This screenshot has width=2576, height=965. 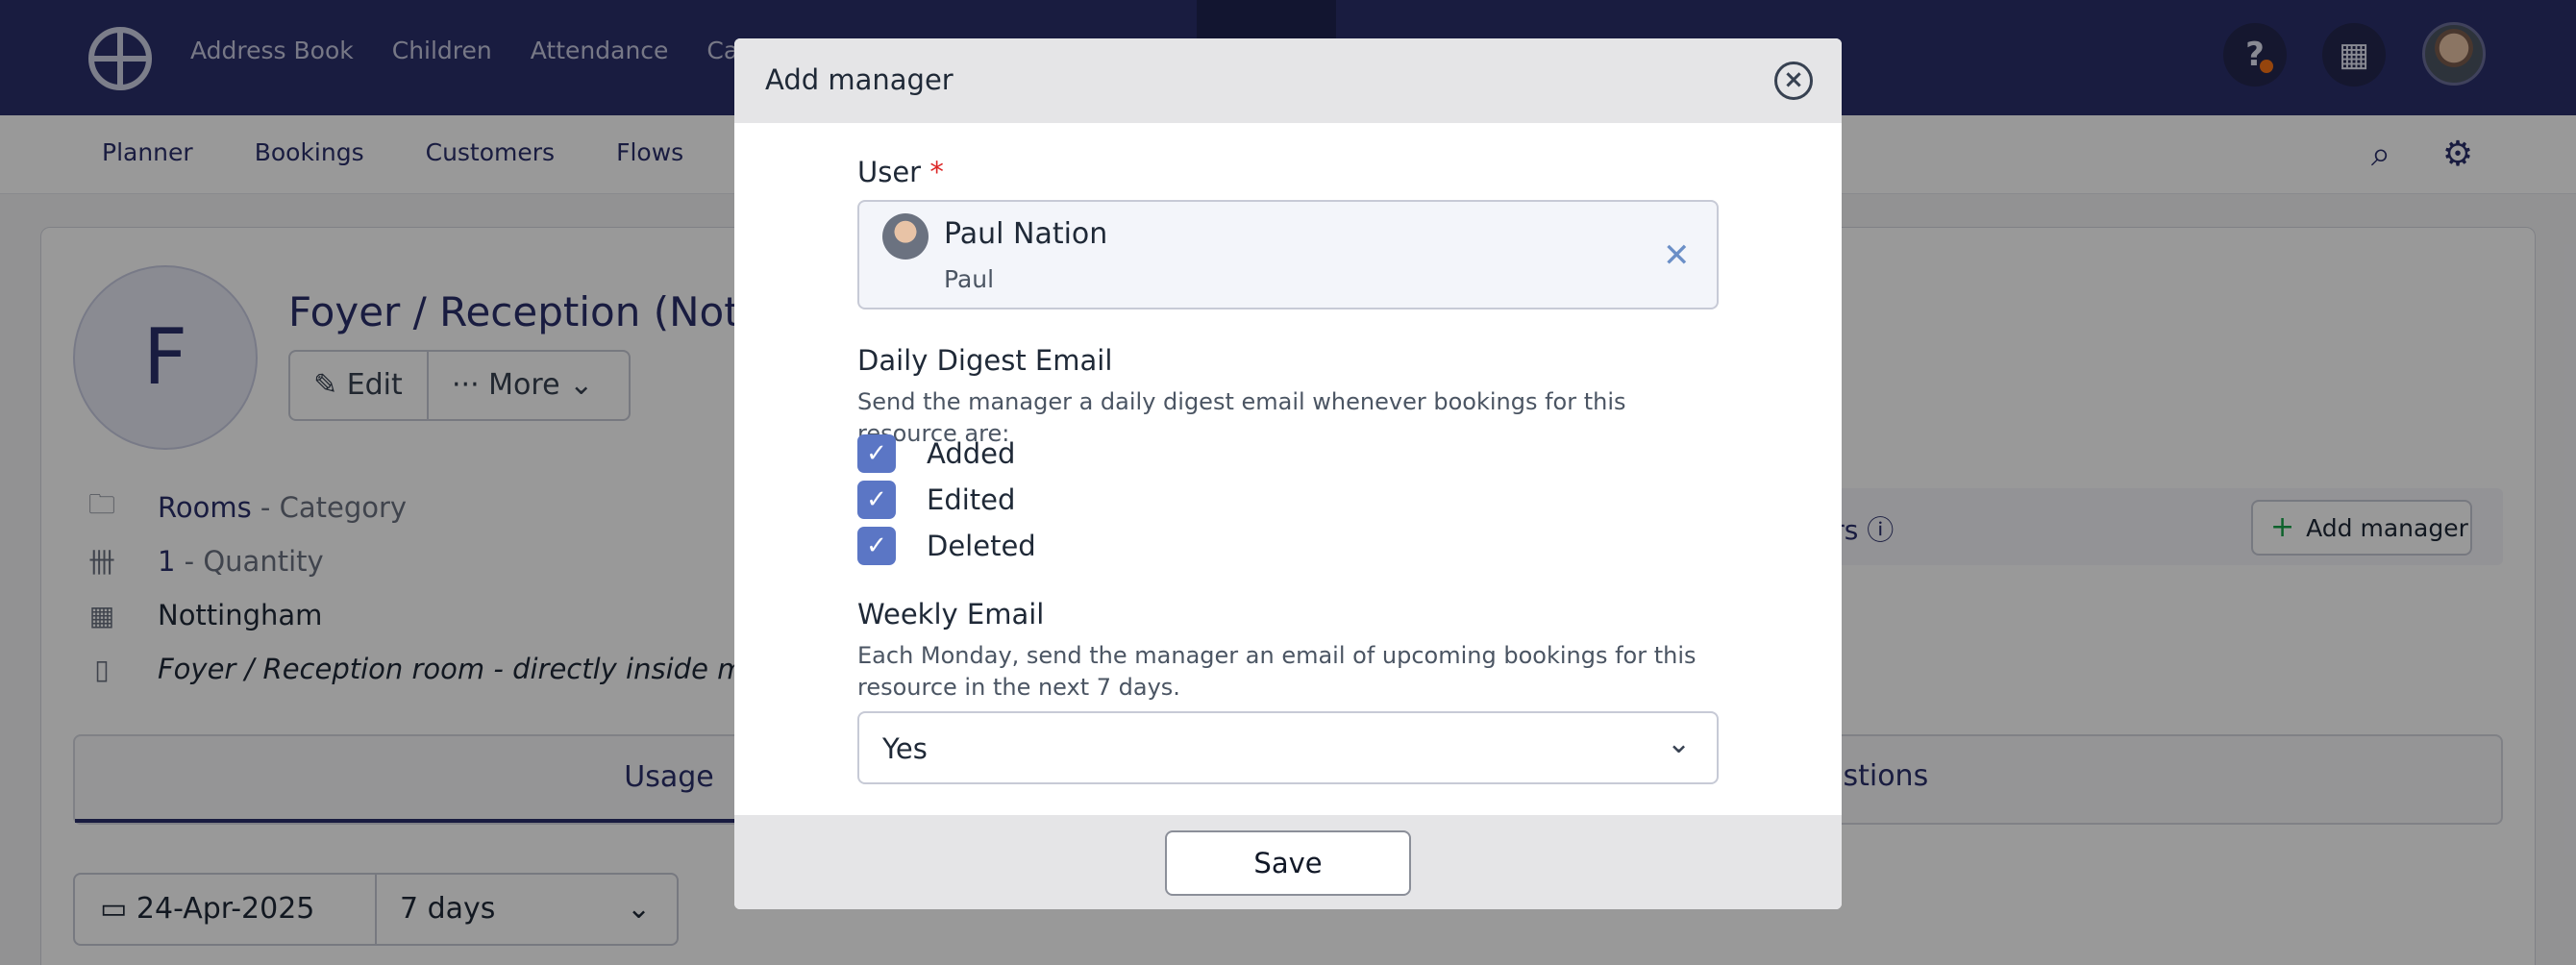 I want to click on user-sub: Paul, so click(x=970, y=279).